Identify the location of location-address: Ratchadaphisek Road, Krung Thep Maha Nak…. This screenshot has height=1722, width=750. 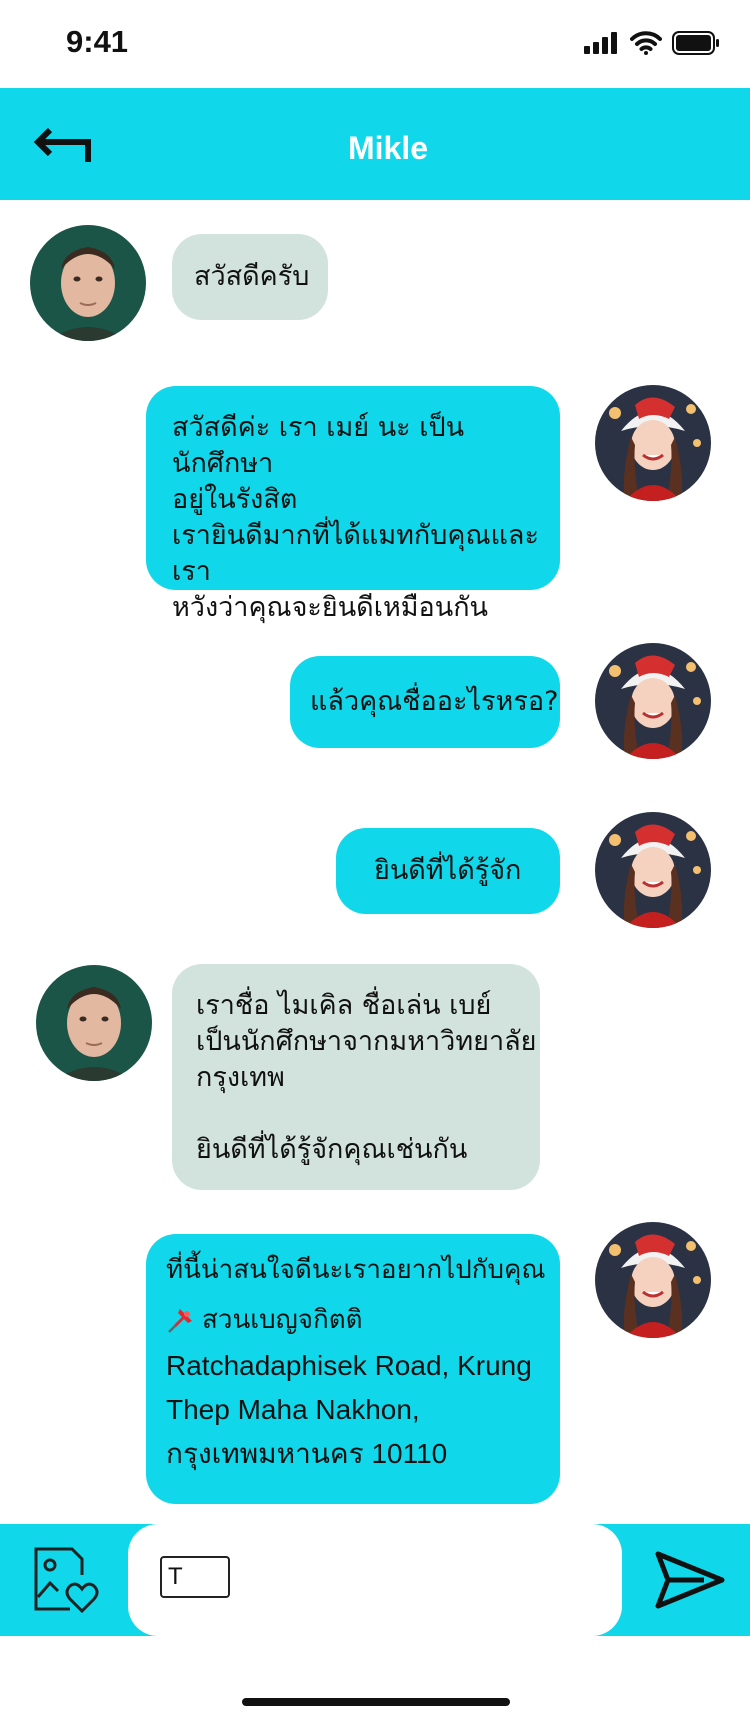
(363, 1410).